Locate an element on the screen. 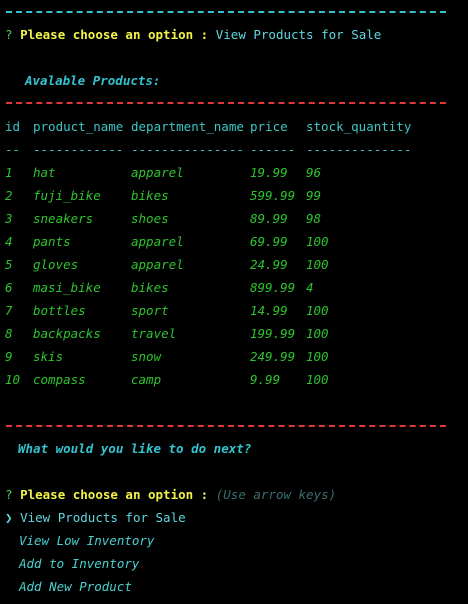  table-cell-product-name: fuji_bike is located at coordinates (67, 195).